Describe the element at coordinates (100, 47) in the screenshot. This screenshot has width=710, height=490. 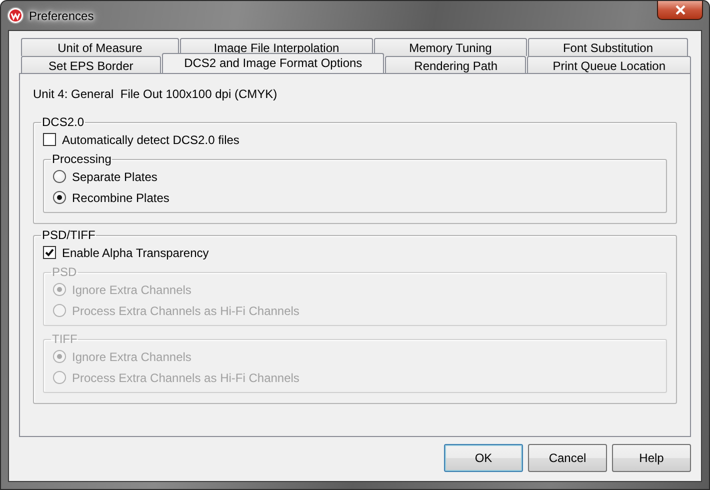
I see `tab: Unit of Measure` at that location.